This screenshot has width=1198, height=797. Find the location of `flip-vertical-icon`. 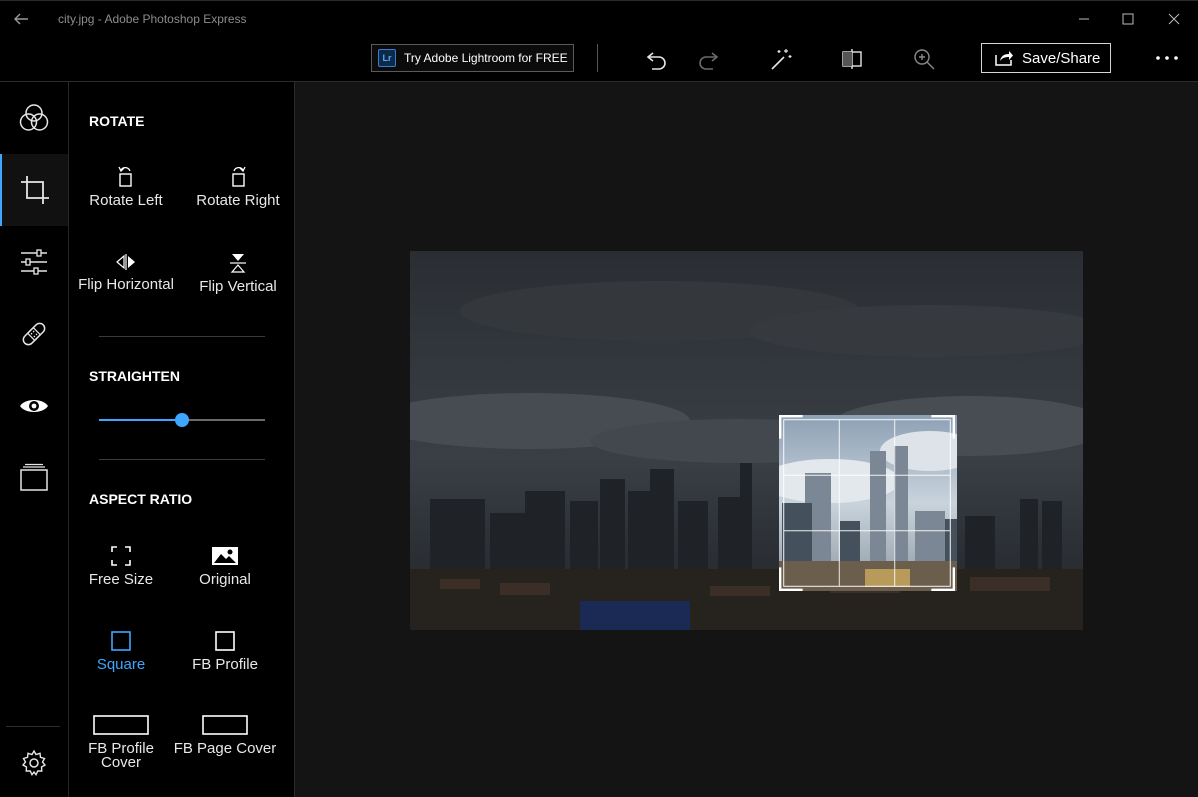

flip-vertical-icon is located at coordinates (238, 263).